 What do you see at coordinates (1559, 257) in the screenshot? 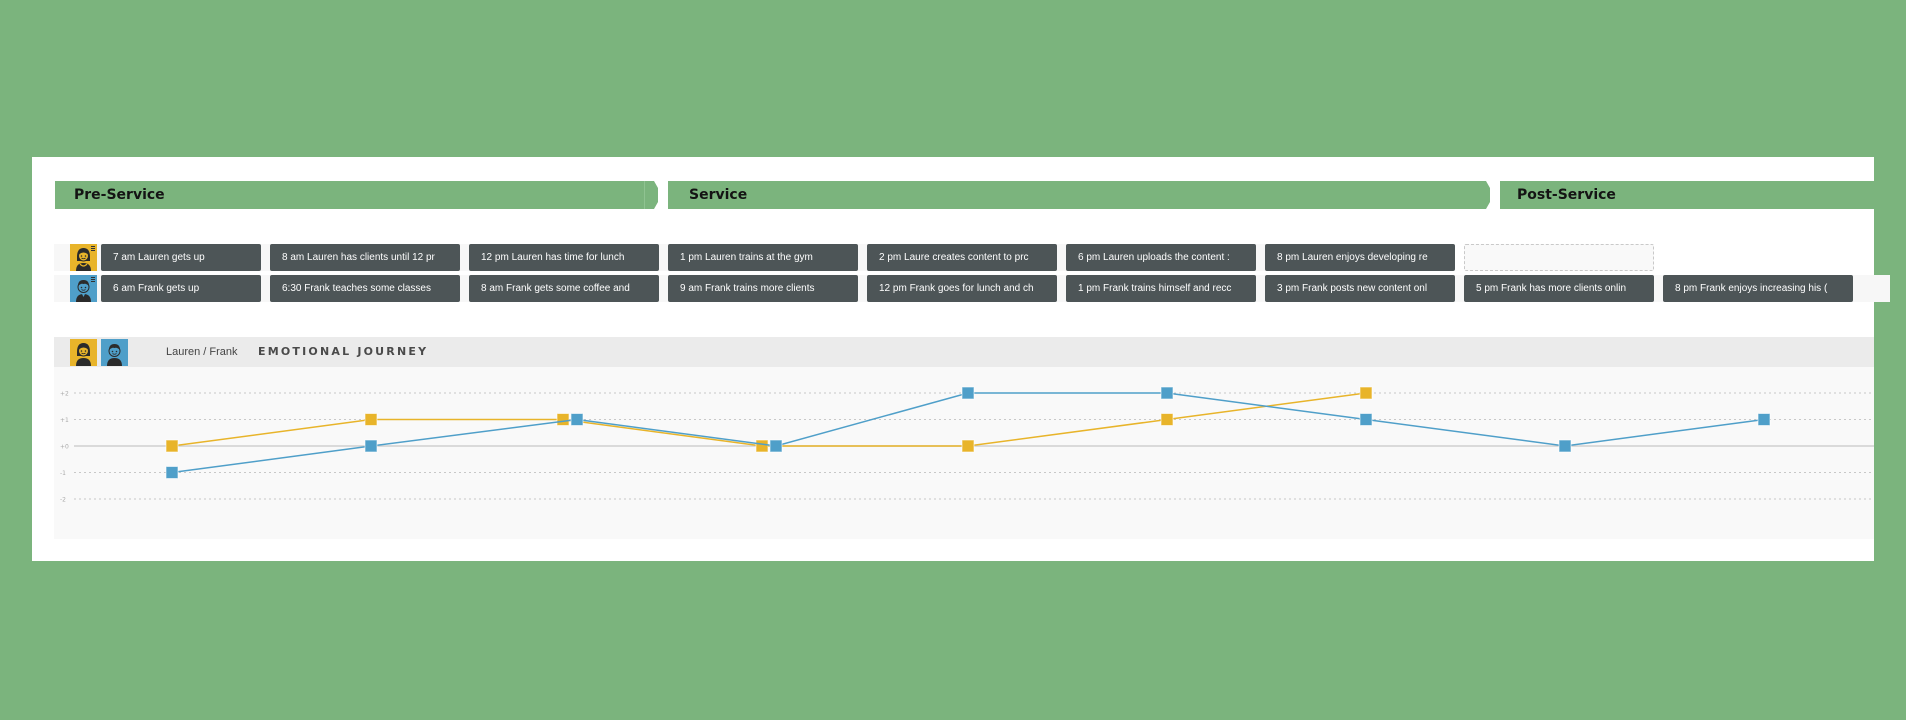
I see `empty-step-slot` at bounding box center [1559, 257].